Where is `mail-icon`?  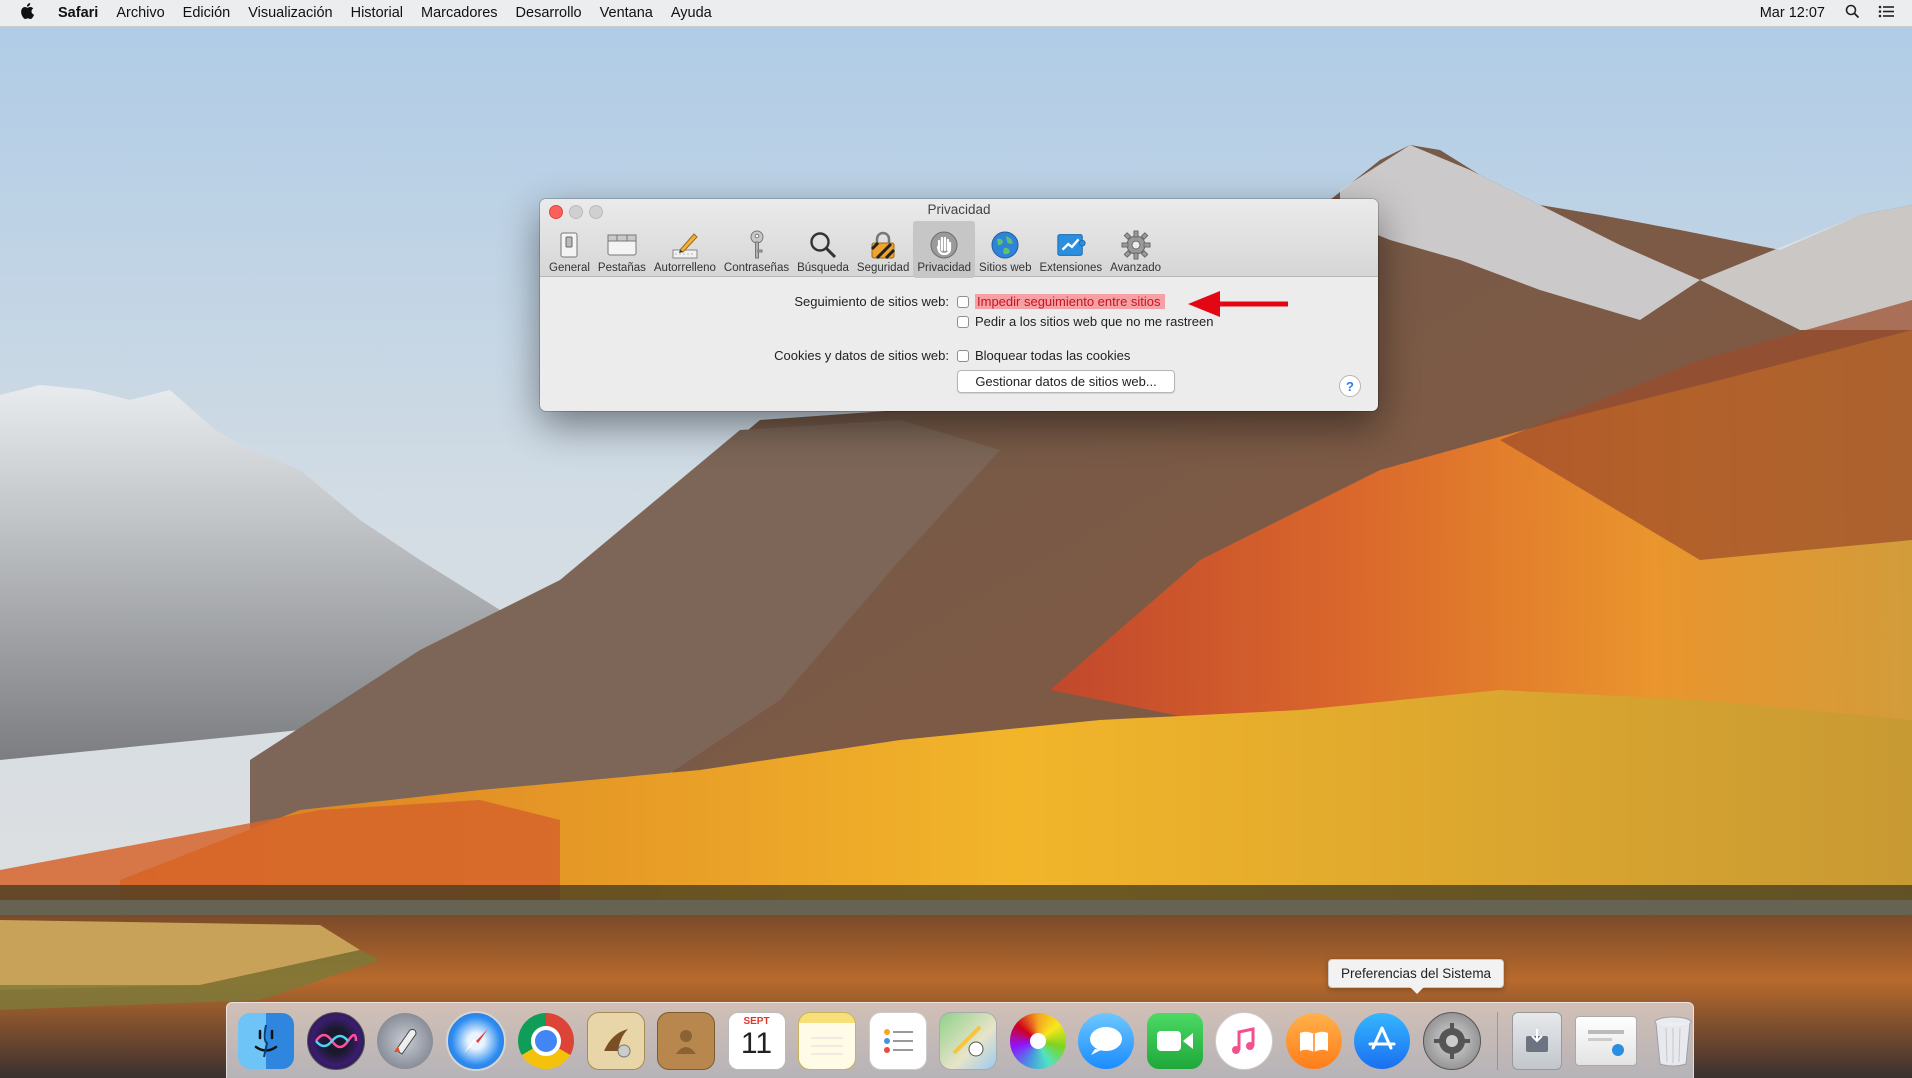
mail-icon is located at coordinates (615, 1040).